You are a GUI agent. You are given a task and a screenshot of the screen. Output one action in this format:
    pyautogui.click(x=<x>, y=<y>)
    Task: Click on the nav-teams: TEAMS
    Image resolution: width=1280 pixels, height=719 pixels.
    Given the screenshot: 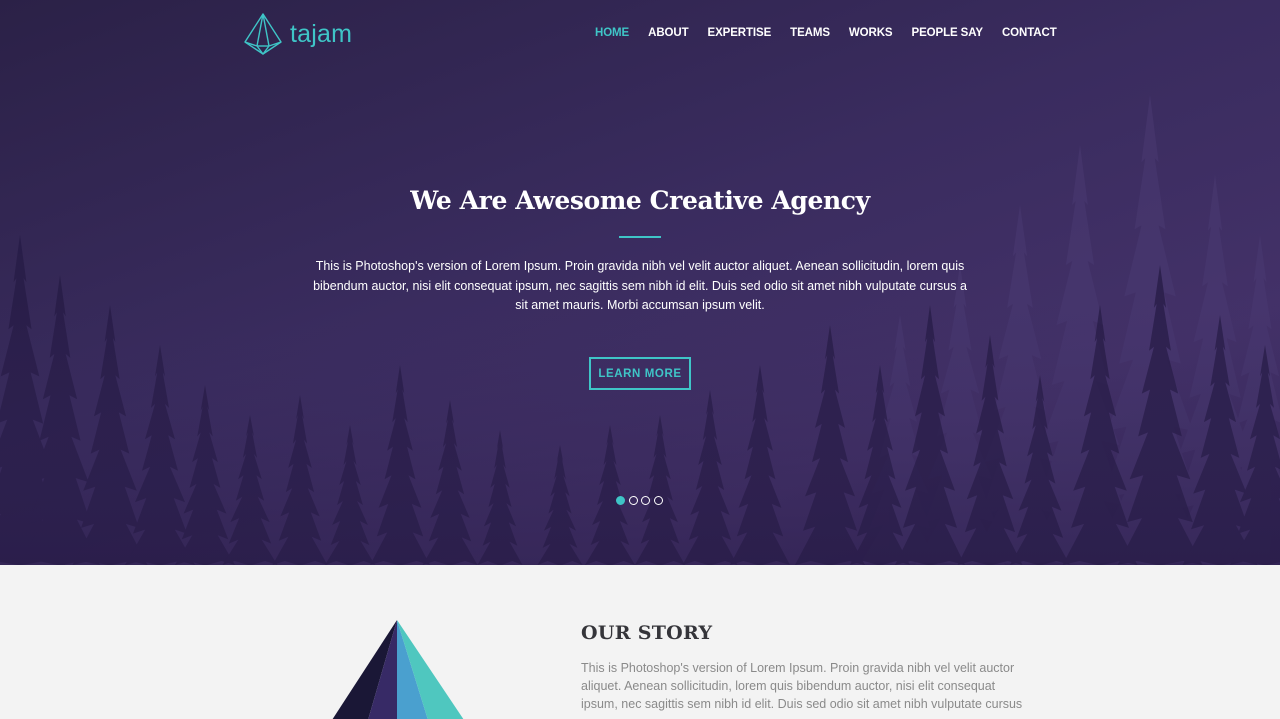 What is the action you would take?
    pyautogui.click(x=810, y=33)
    